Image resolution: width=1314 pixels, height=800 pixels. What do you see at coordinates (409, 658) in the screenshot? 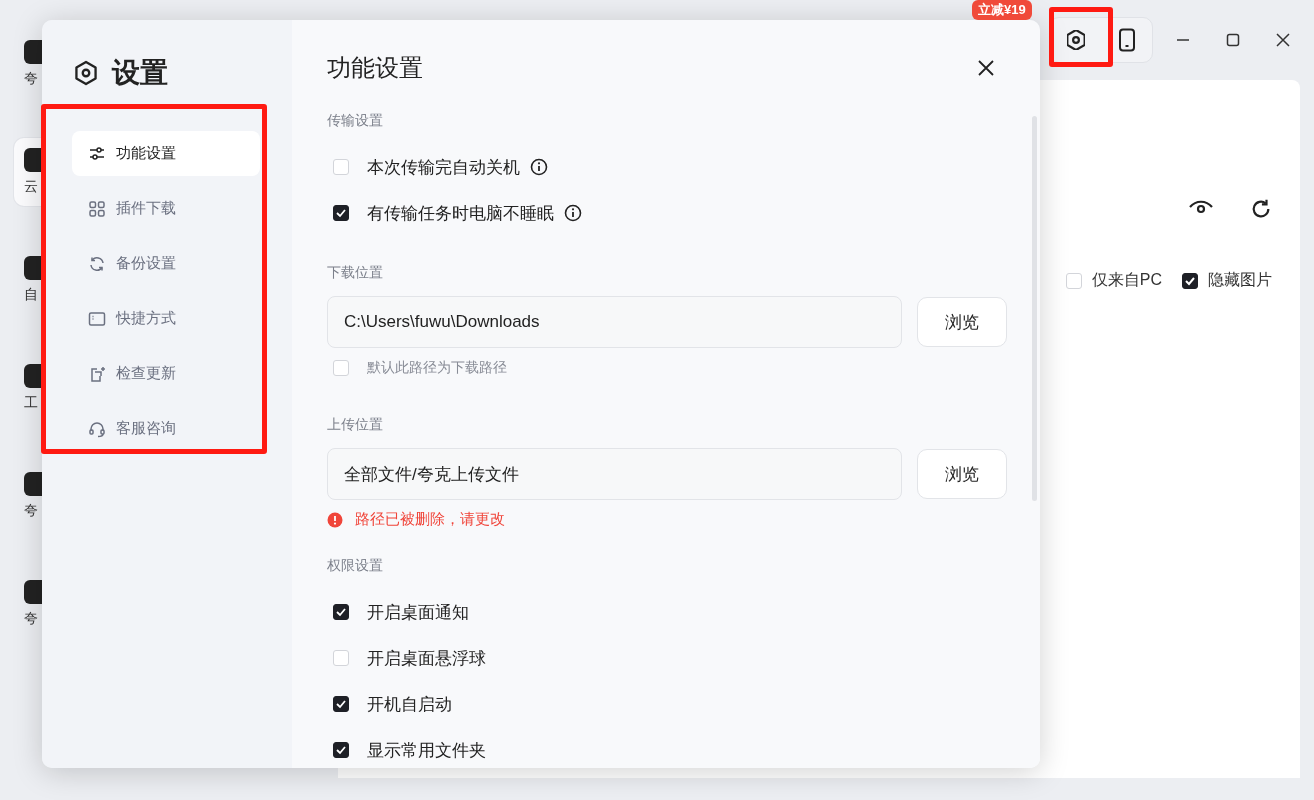
I see `option-checkbox: 开启桌面悬浮球` at bounding box center [409, 658].